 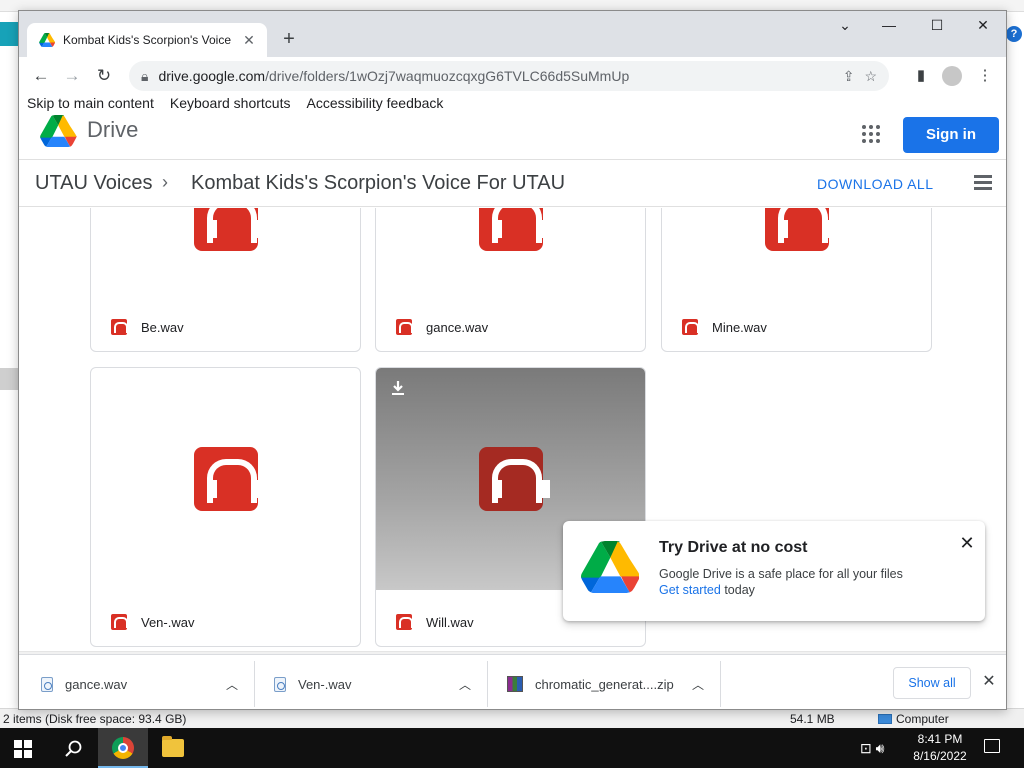 I want to click on file-name-row: Mine.wav, so click(x=724, y=327).